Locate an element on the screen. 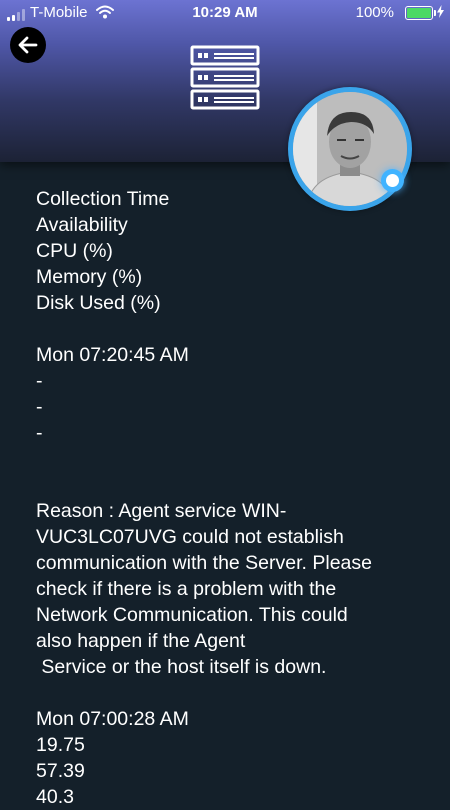  server-rack-icon is located at coordinates (225, 77).